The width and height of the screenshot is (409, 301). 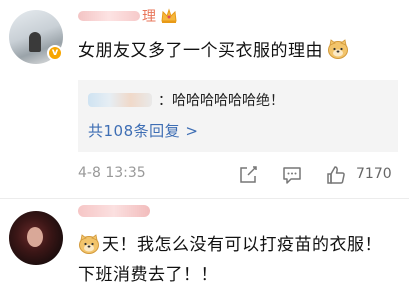 I want to click on username: 理, so click(x=128, y=16).